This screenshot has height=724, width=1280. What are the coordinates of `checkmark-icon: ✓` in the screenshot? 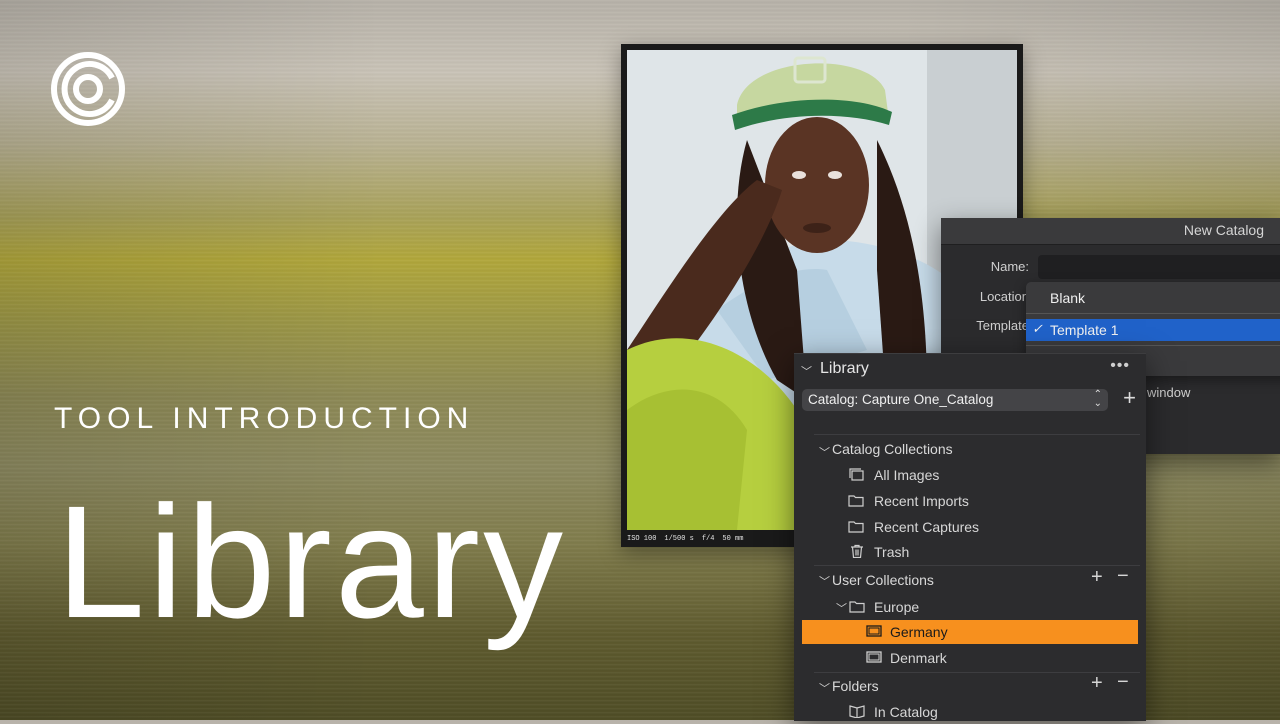 It's located at (1037, 328).